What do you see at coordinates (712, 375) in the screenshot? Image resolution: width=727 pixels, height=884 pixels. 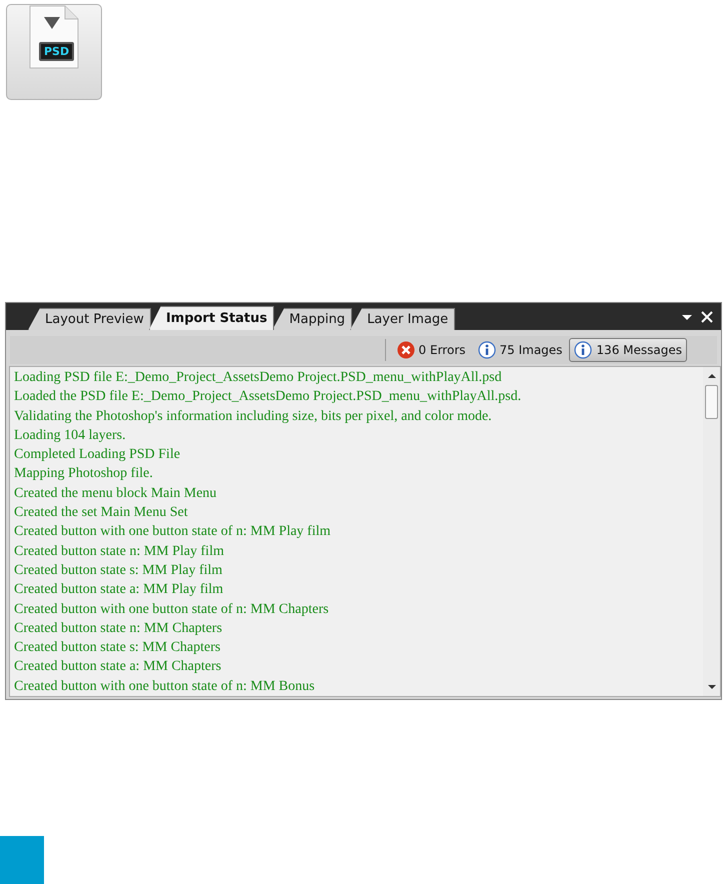 I see `scroll-up-icon` at bounding box center [712, 375].